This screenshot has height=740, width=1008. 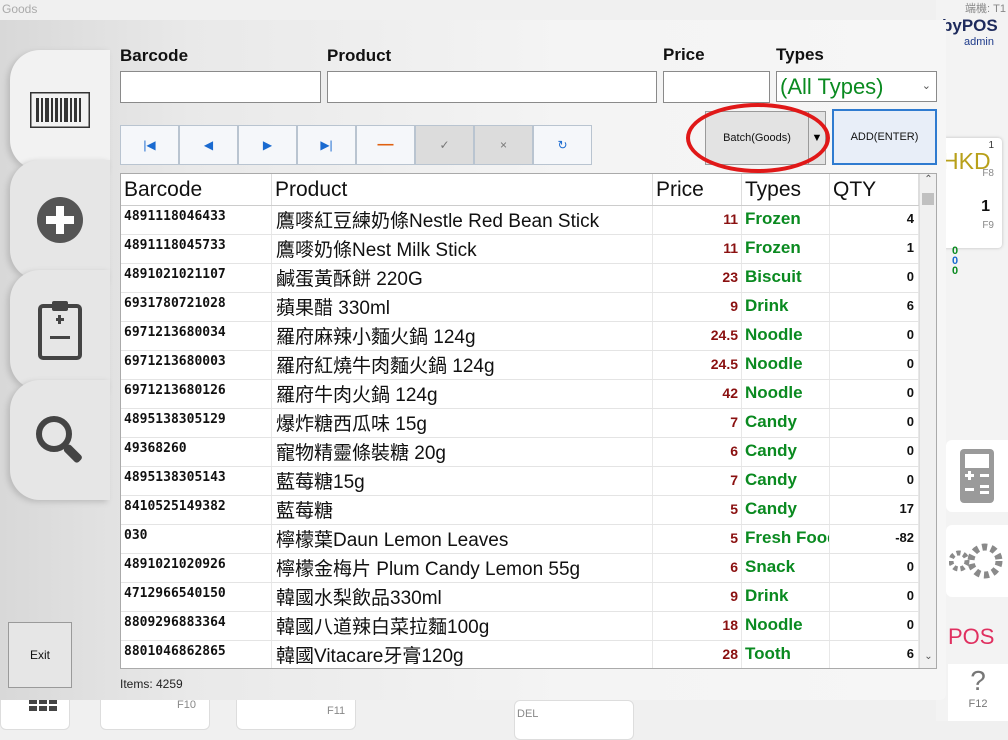 I want to click on scroll-down-icon: ⌄, so click(x=928, y=659).